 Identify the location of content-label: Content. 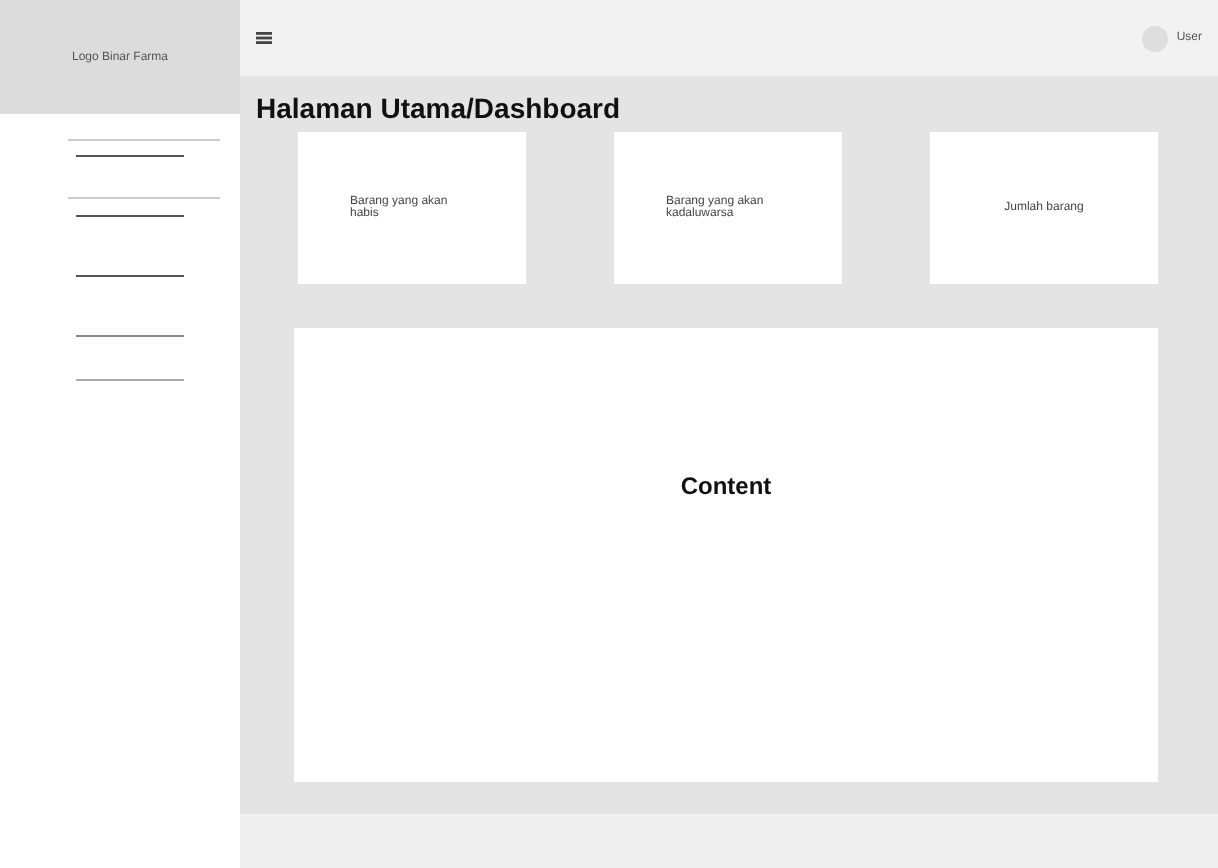
(726, 488).